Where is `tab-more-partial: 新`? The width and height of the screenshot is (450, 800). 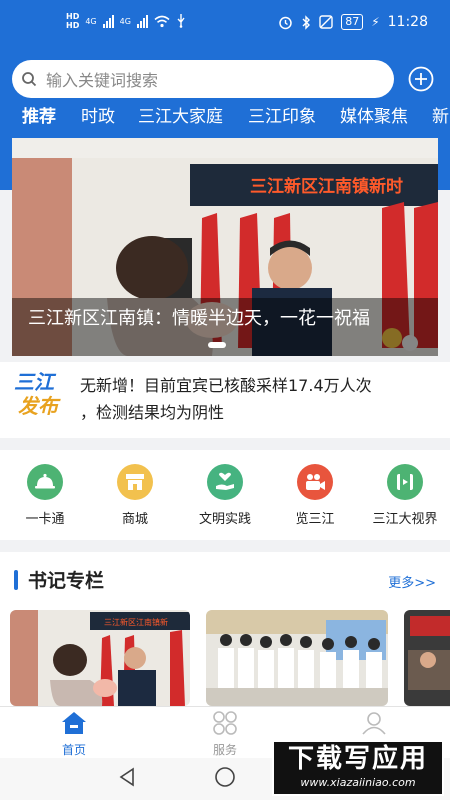
tab-more-partial: 新 is located at coordinates (440, 117).